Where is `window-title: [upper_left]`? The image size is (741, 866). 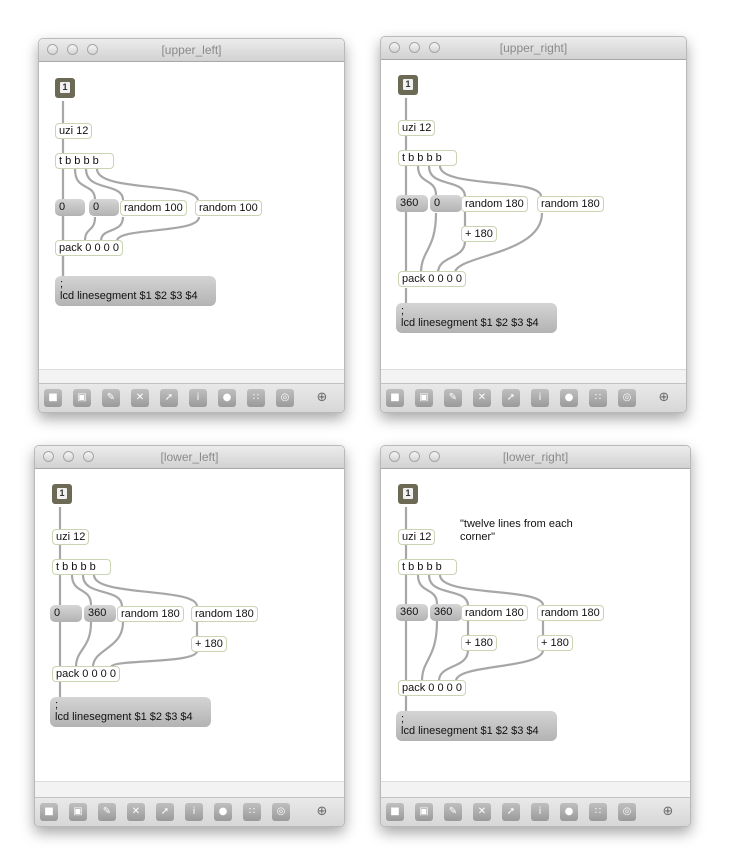
window-title: [upper_left] is located at coordinates (191, 50).